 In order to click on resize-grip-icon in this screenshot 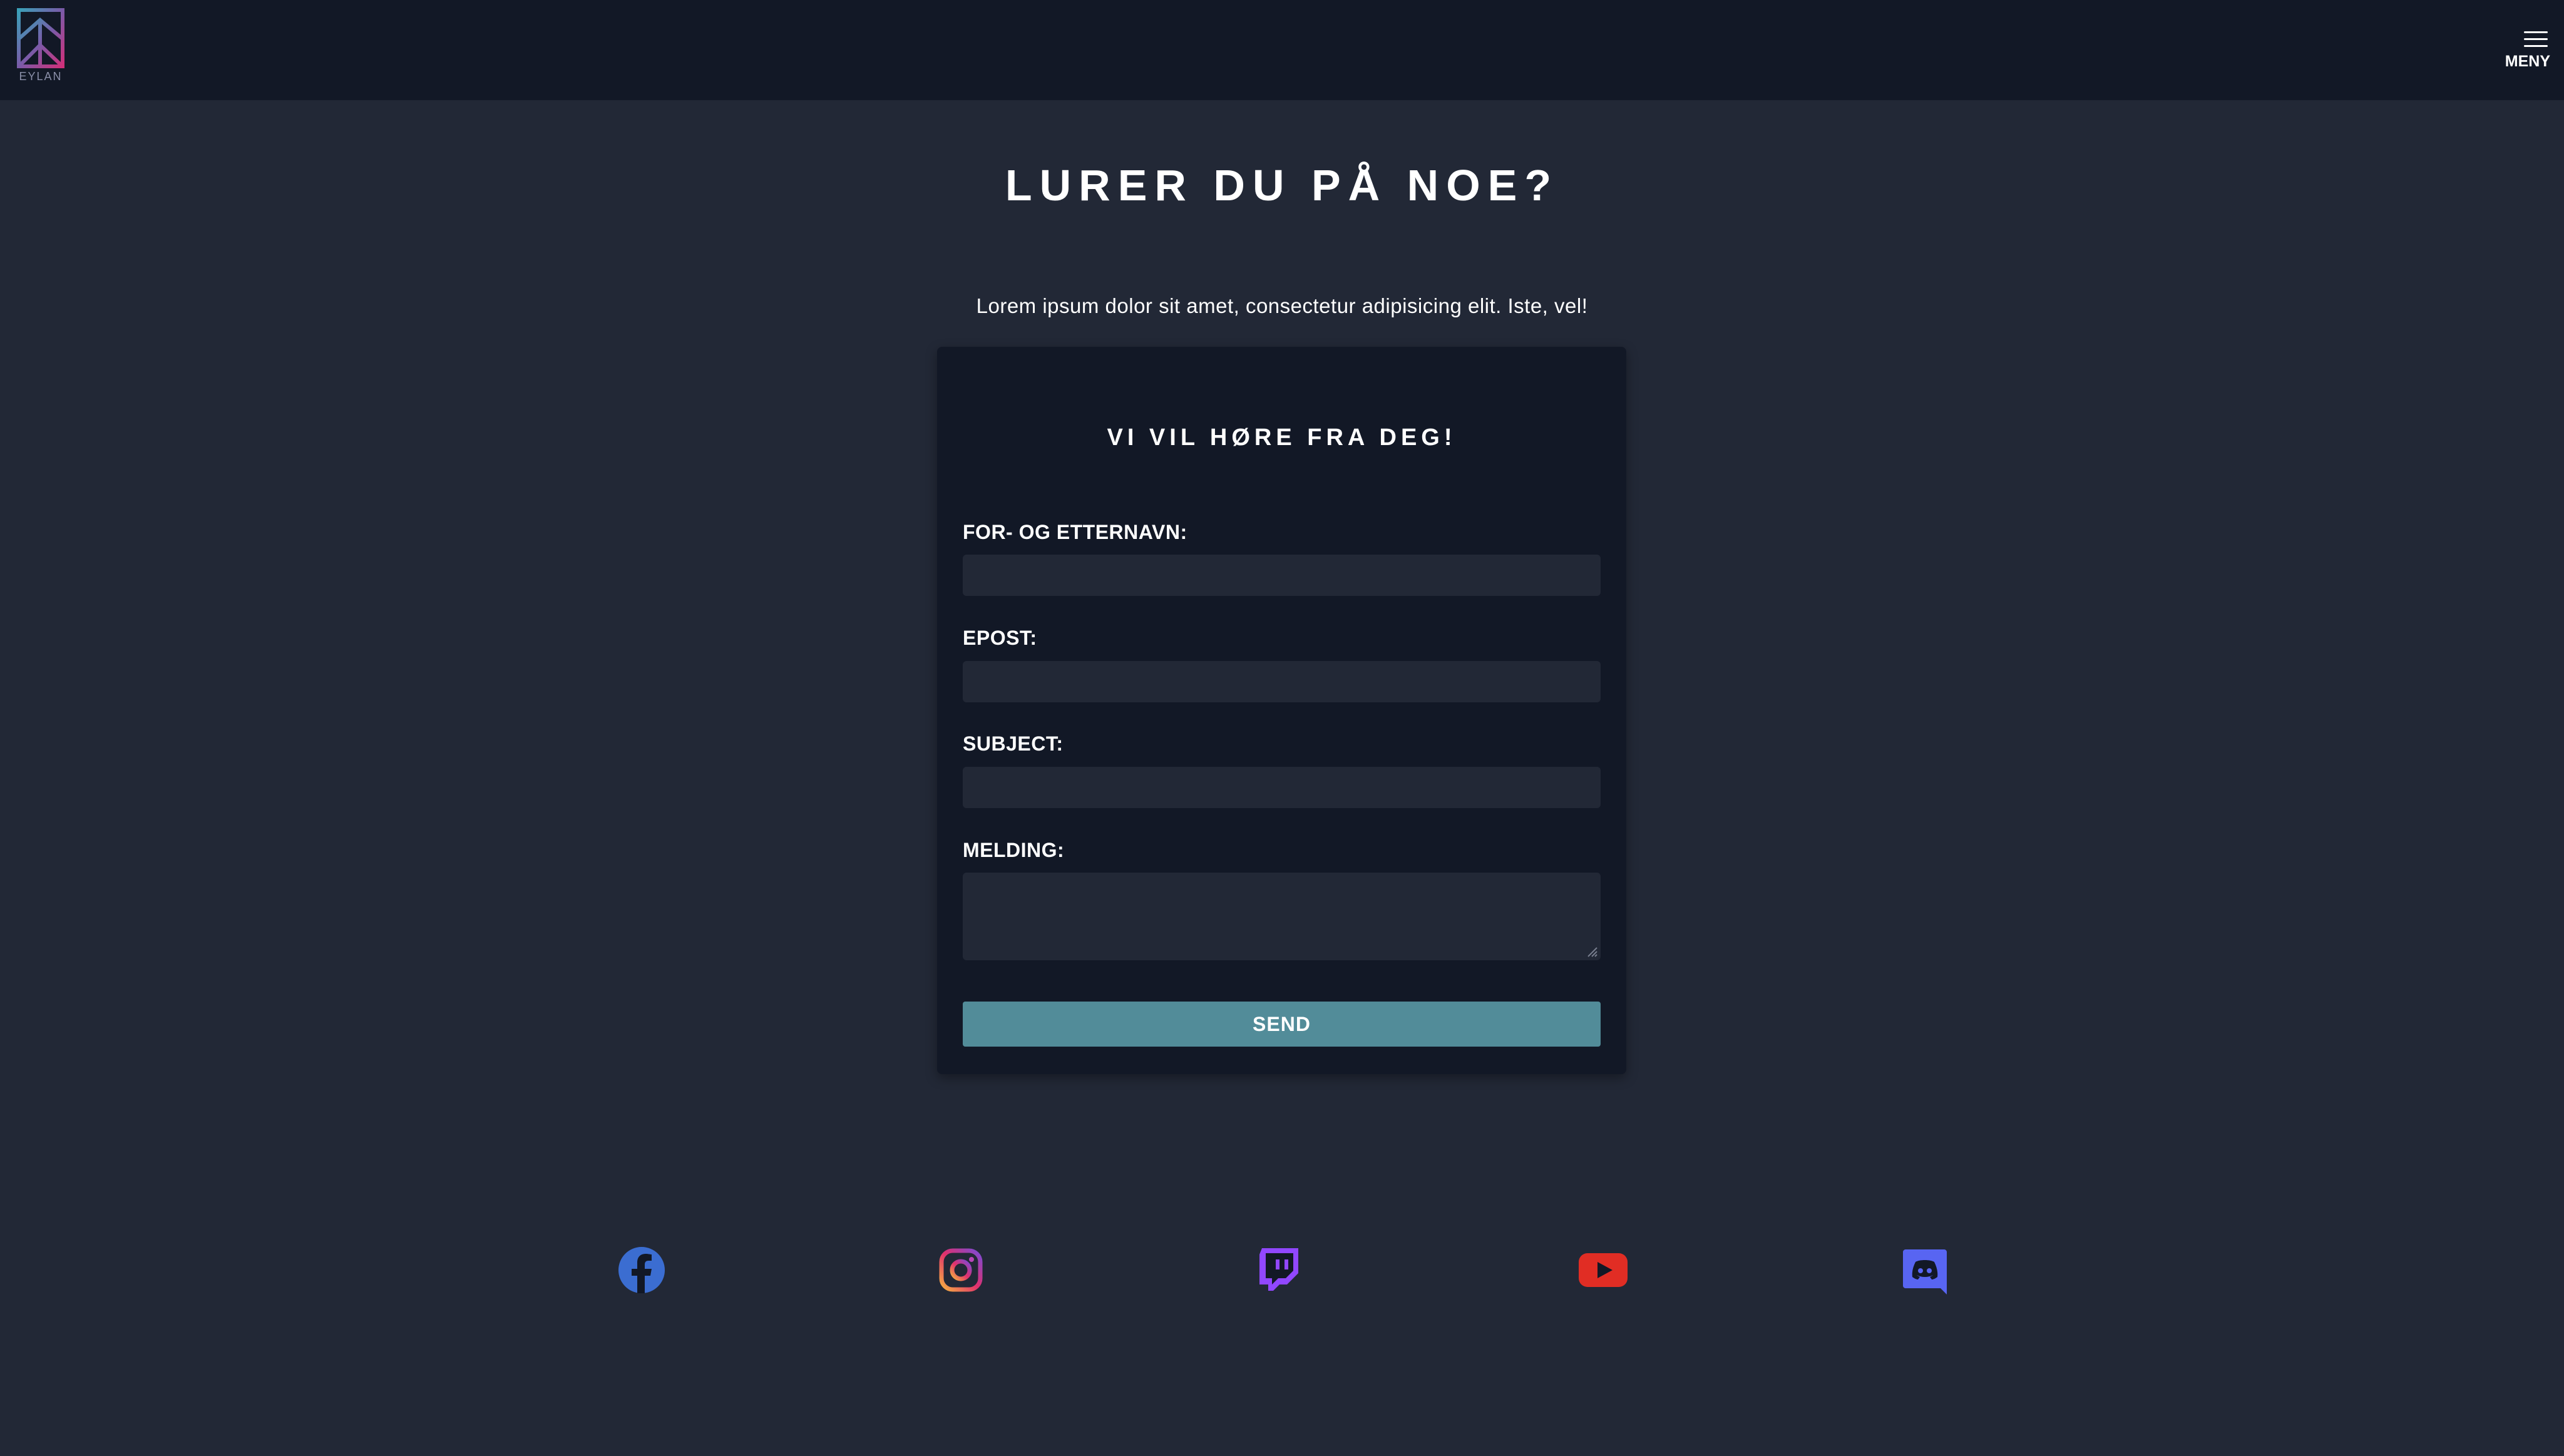, I will do `click(1591, 951)`.